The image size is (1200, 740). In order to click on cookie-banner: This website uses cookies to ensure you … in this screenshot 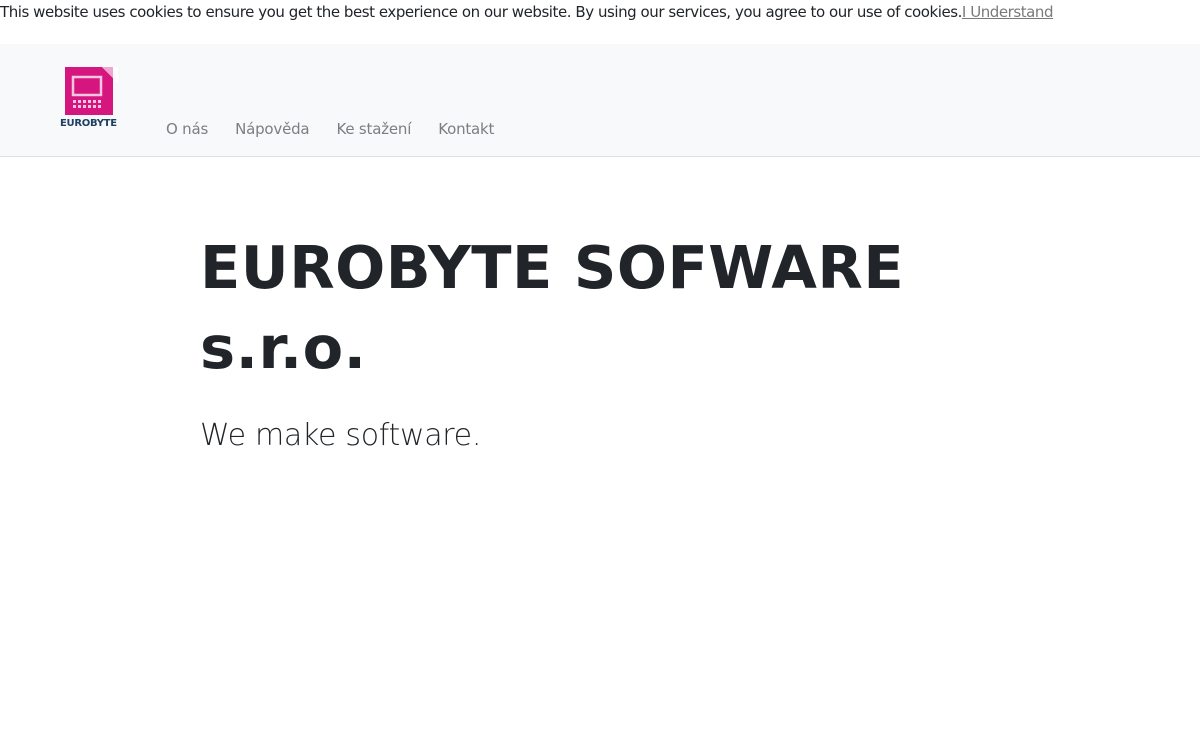, I will do `click(600, 22)`.